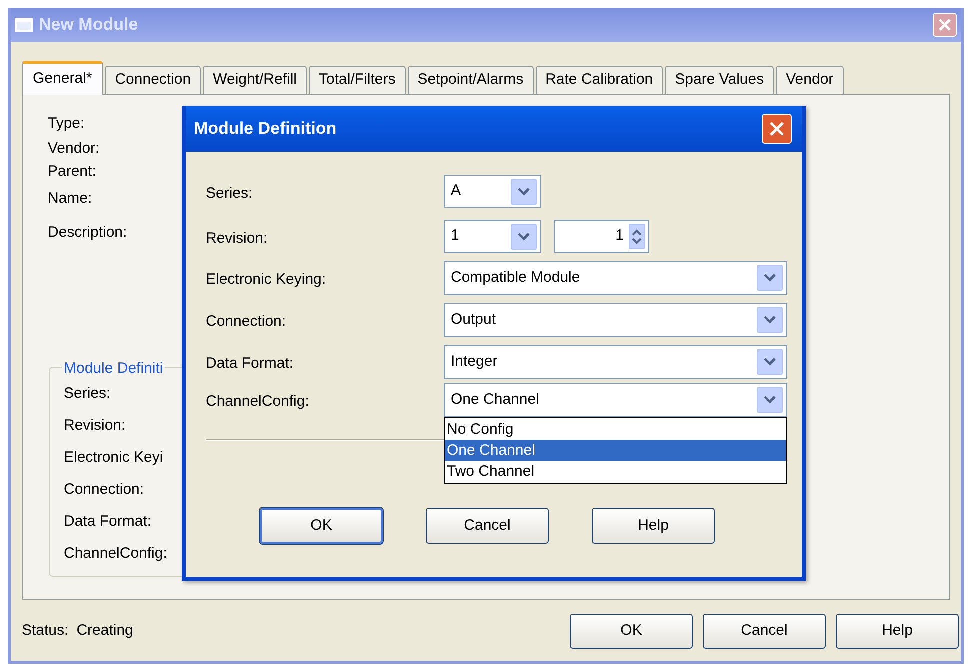  What do you see at coordinates (471, 80) in the screenshot?
I see `tab: Setpoint/Alarms` at bounding box center [471, 80].